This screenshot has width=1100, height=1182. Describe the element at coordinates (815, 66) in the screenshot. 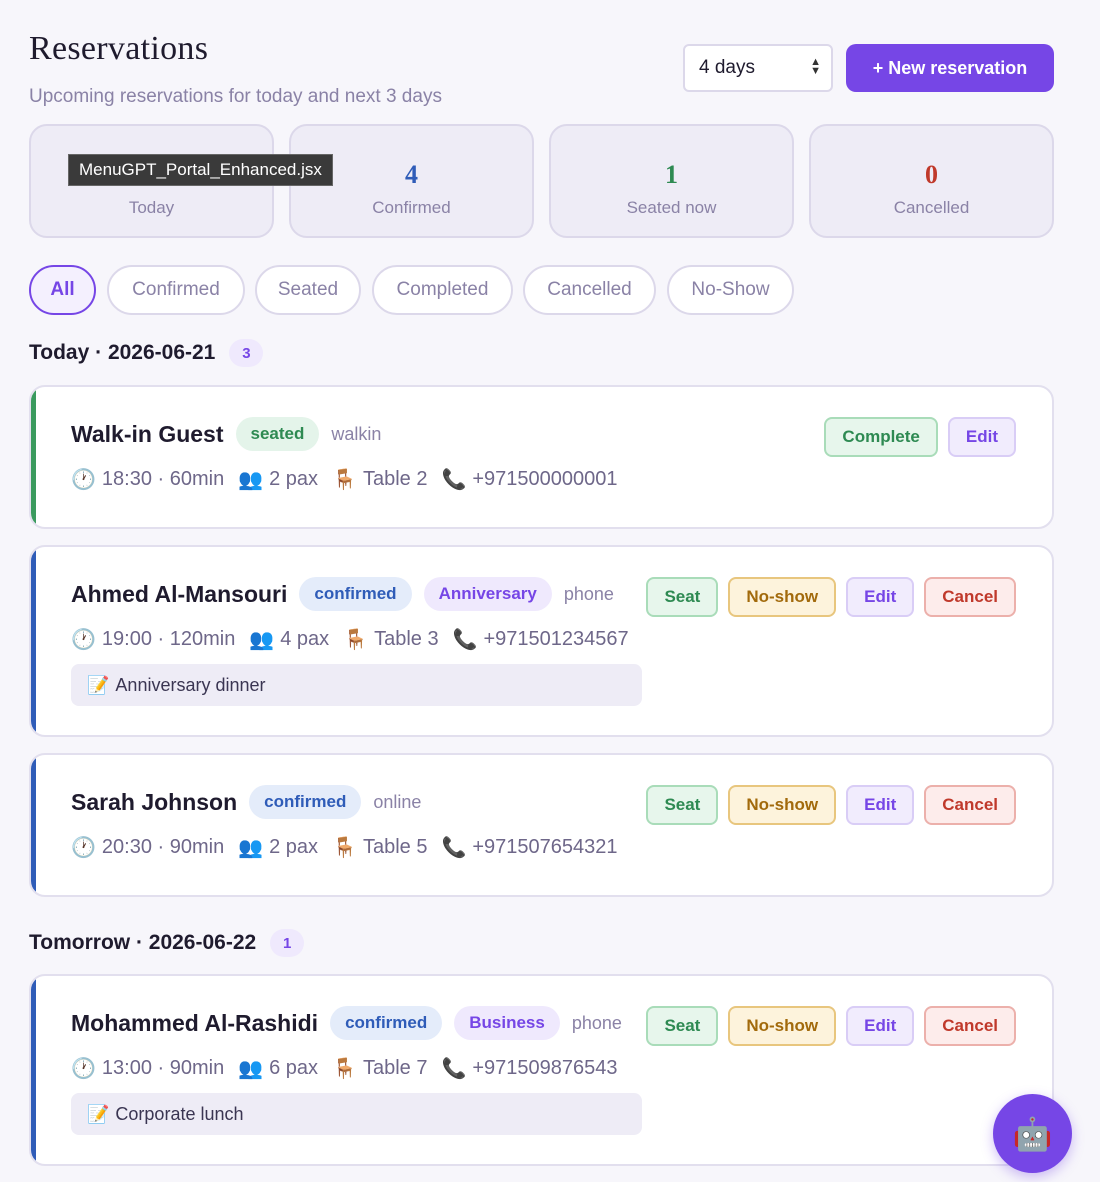

I see `select-chevron-icon: ▲ ▼` at that location.